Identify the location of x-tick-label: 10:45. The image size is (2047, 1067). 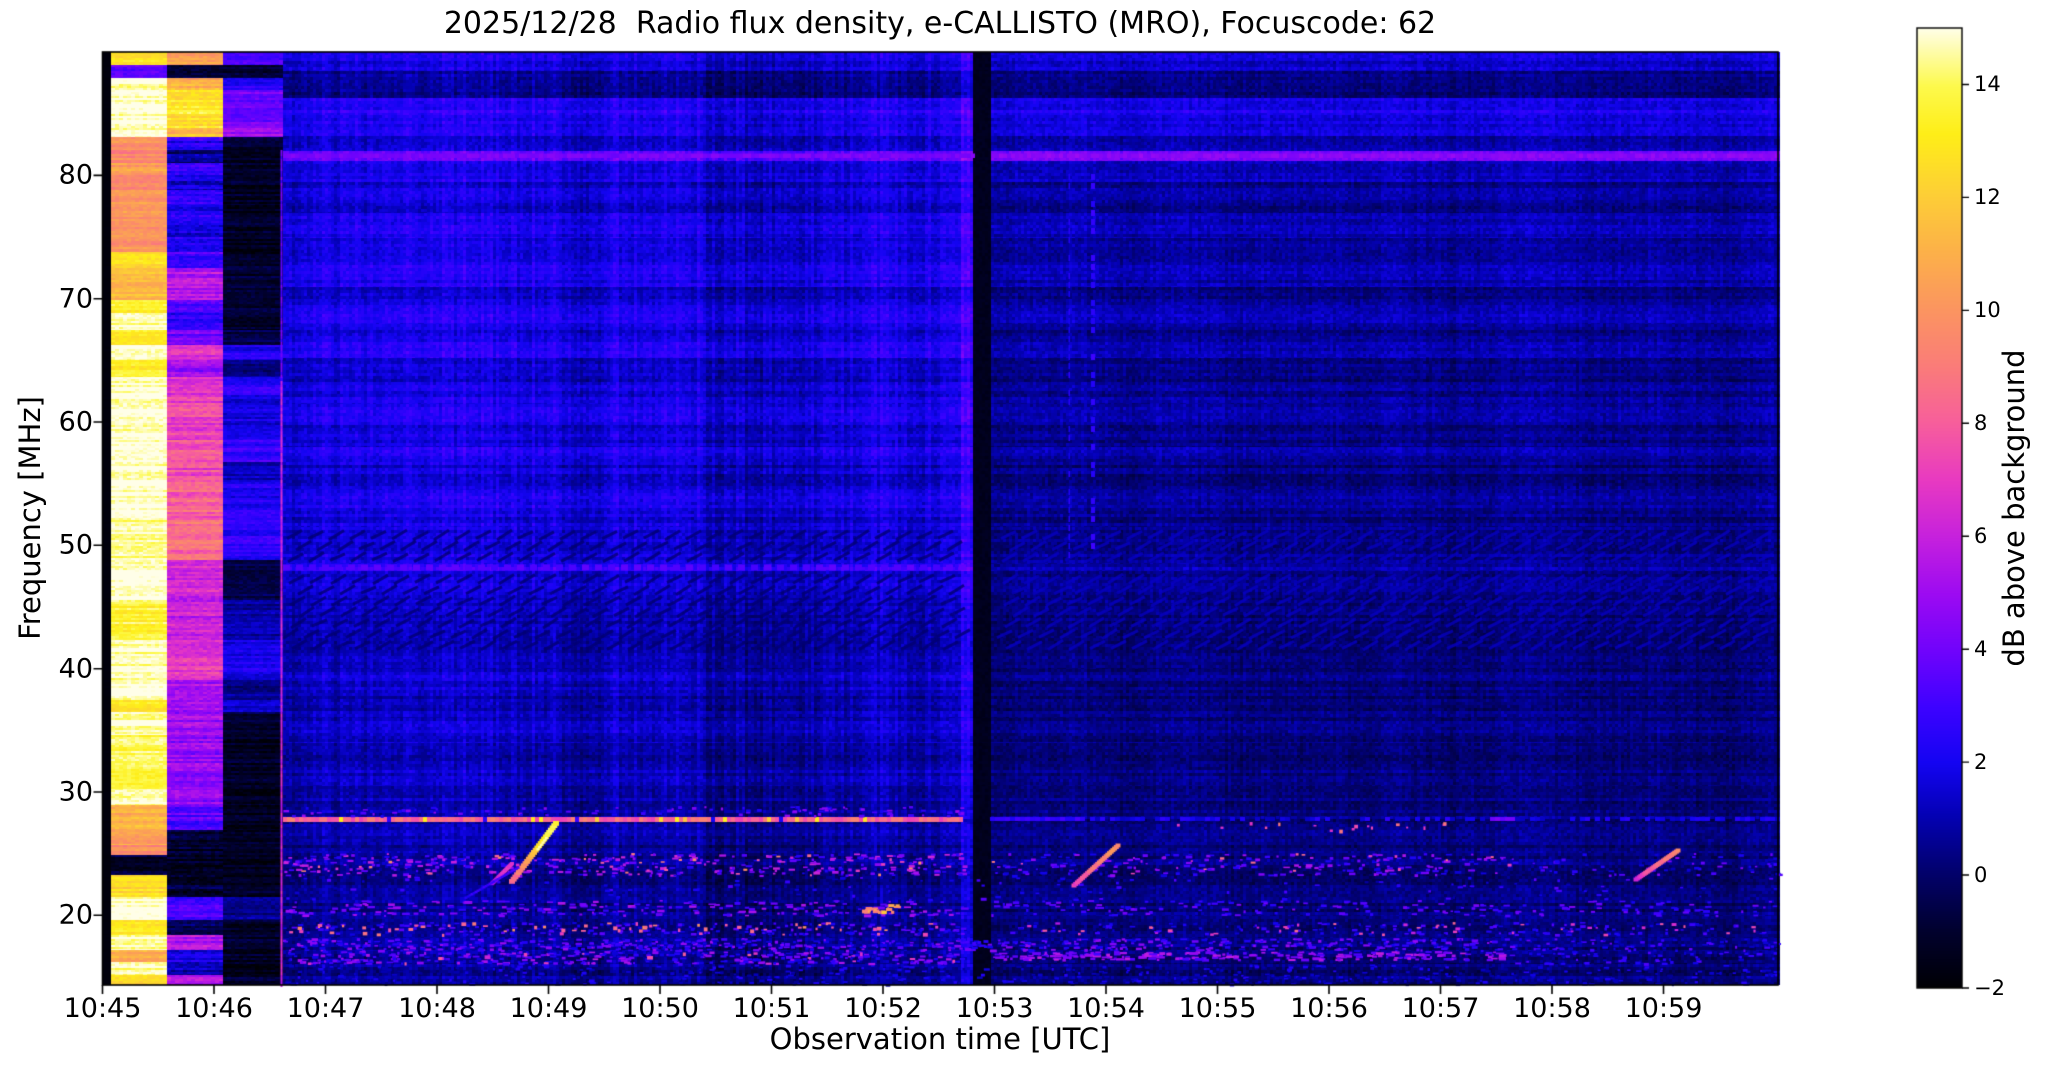
(102, 1008).